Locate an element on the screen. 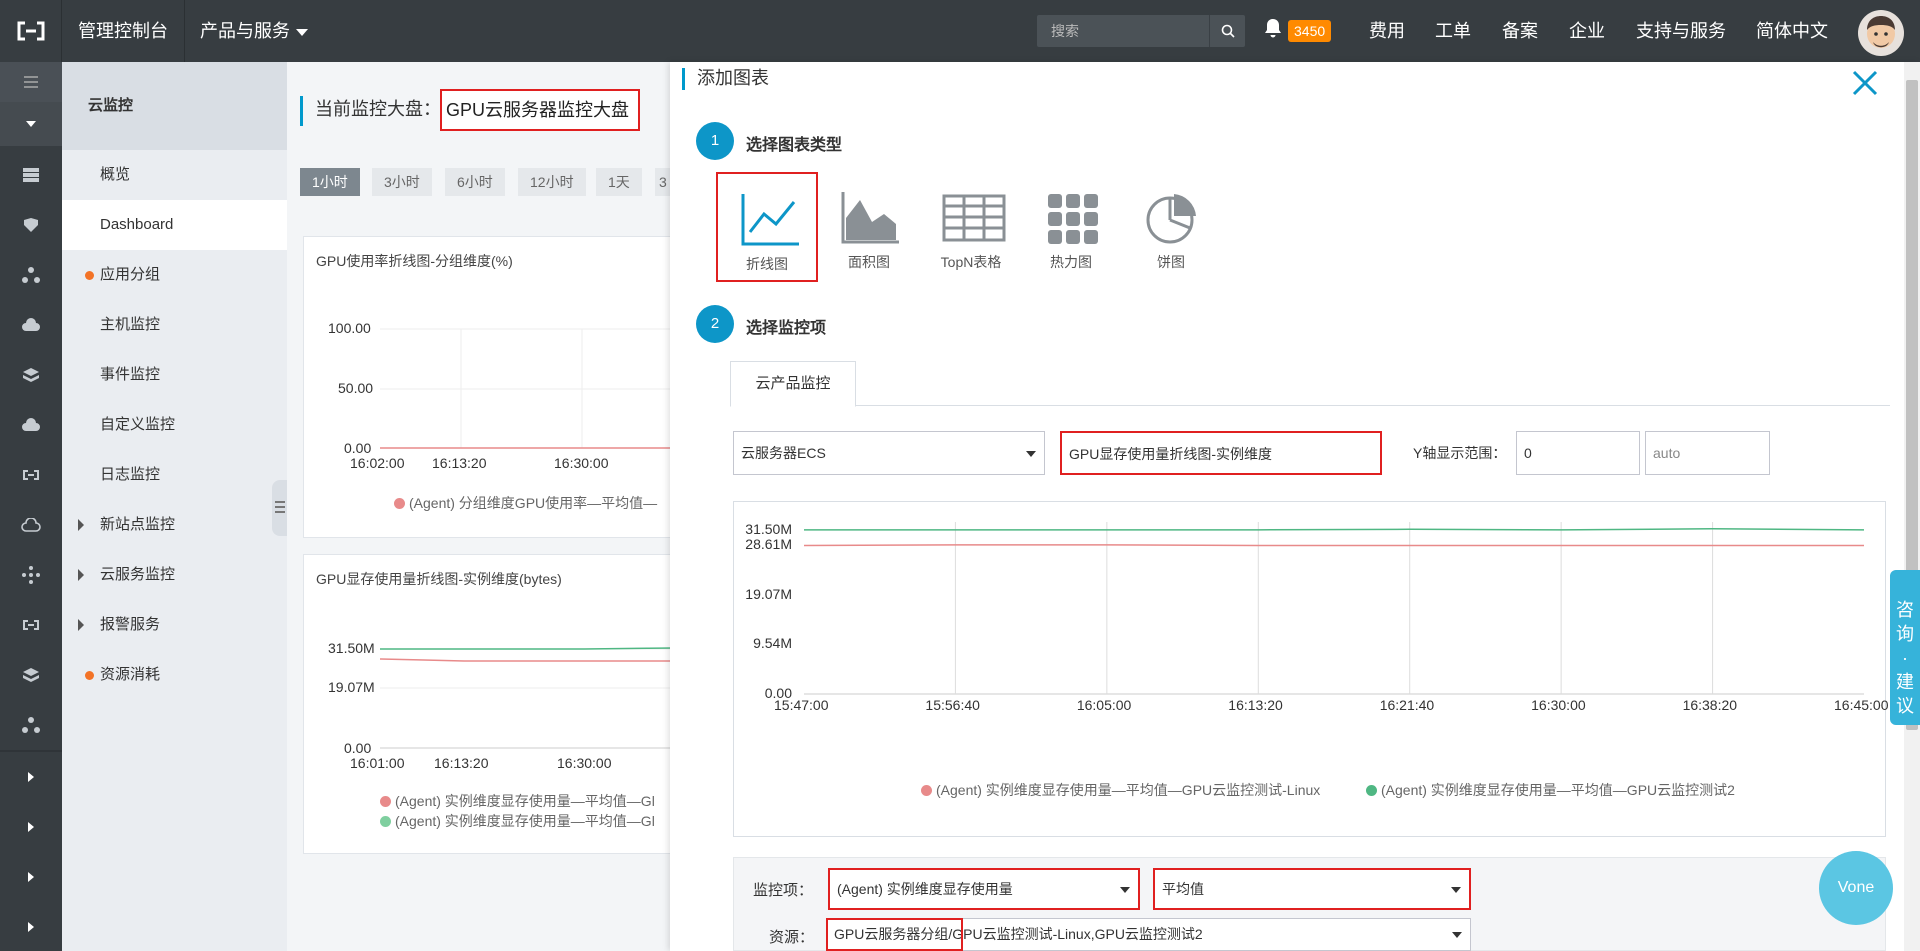 Image resolution: width=1920 pixels, height=951 pixels. server-icon is located at coordinates (31, 175).